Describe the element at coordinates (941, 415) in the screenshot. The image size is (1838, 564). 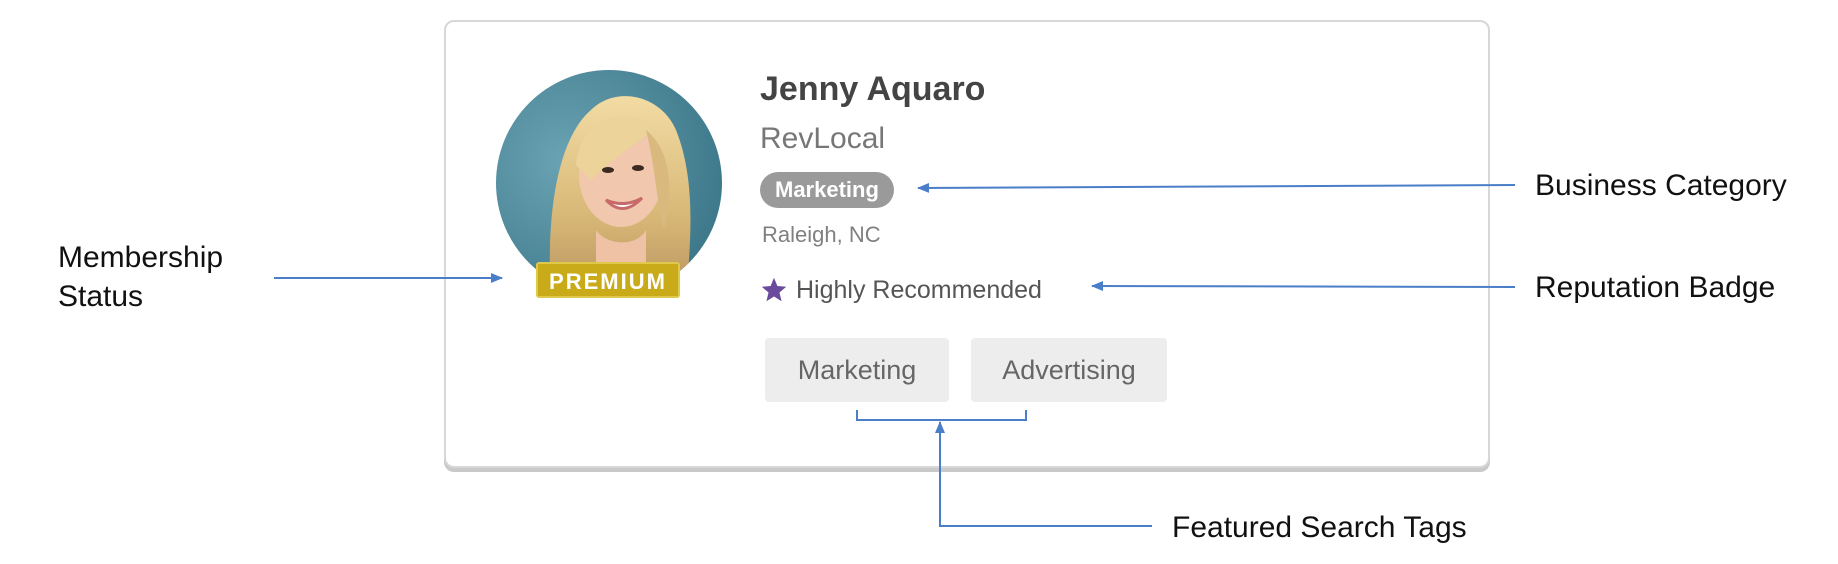
I see `tags-bracket` at that location.